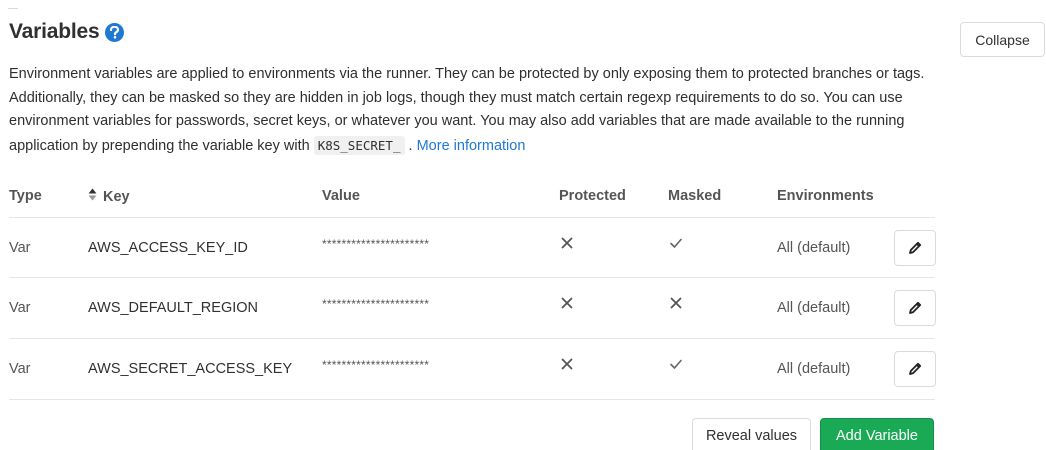 The image size is (1046, 450). I want to click on add-variable-button: Add Variable, so click(877, 434).